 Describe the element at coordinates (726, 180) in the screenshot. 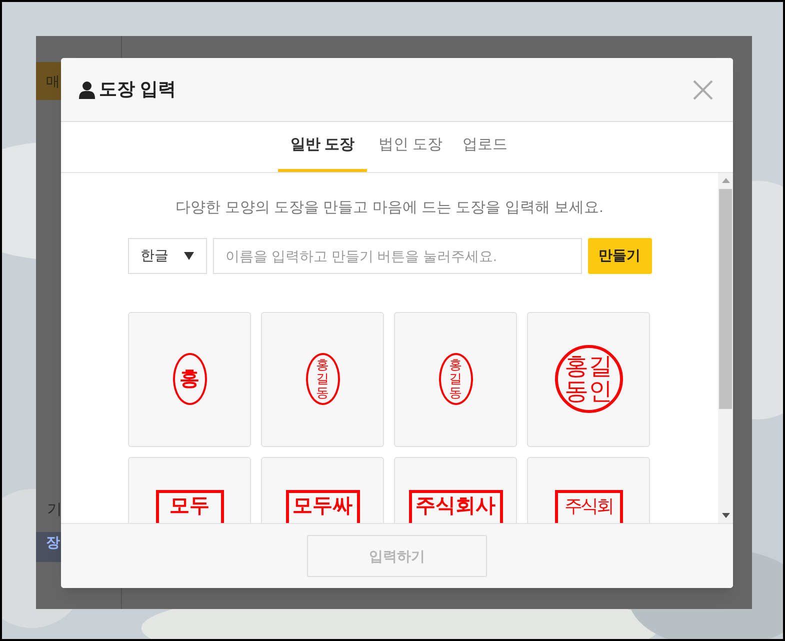

I see `scroll-up-icon` at that location.